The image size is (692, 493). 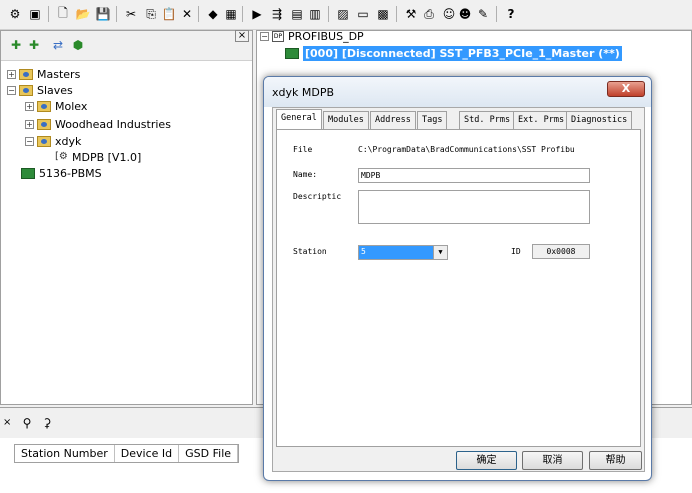 I want to click on open-icon: 📂, so click(x=83, y=14).